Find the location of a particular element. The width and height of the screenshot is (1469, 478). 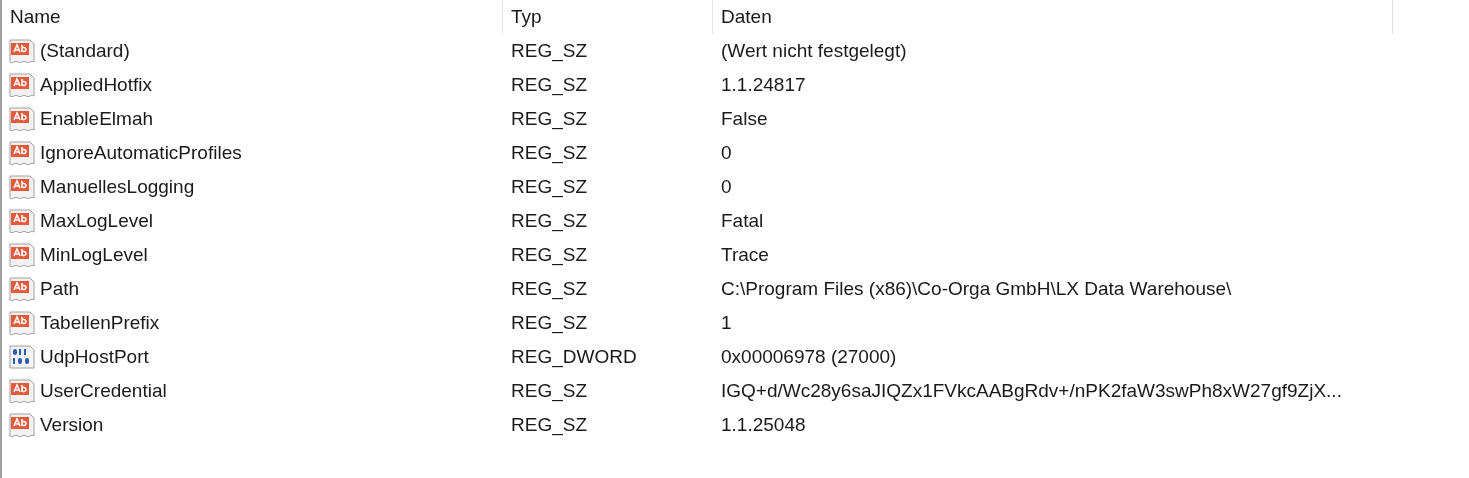

value-name-cell: MinLogLevel is located at coordinates (252, 255).